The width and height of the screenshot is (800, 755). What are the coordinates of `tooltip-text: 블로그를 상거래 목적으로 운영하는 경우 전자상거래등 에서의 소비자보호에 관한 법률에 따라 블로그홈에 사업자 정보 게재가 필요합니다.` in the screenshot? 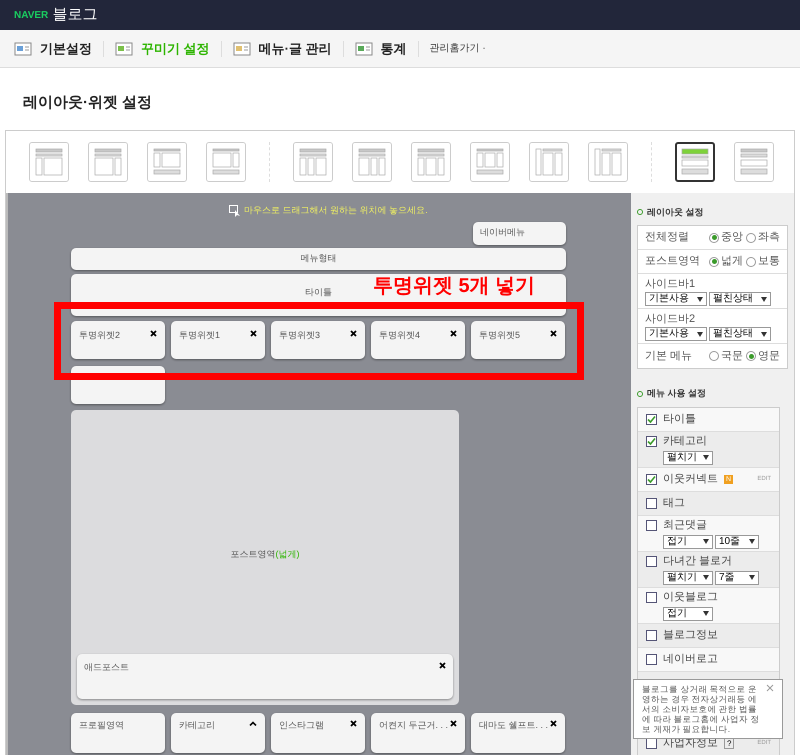 It's located at (701, 709).